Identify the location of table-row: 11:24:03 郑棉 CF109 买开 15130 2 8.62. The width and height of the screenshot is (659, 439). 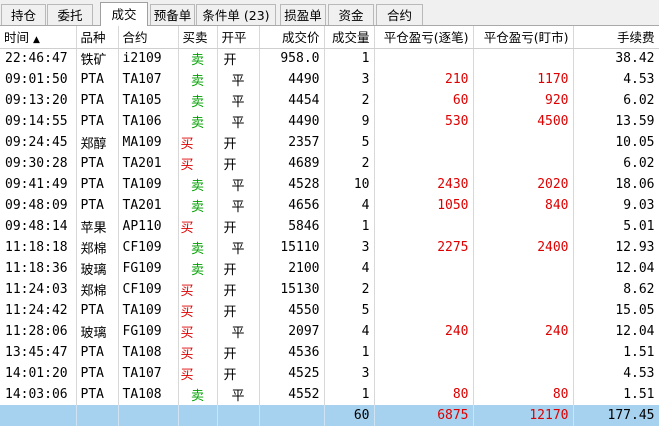
(329, 289).